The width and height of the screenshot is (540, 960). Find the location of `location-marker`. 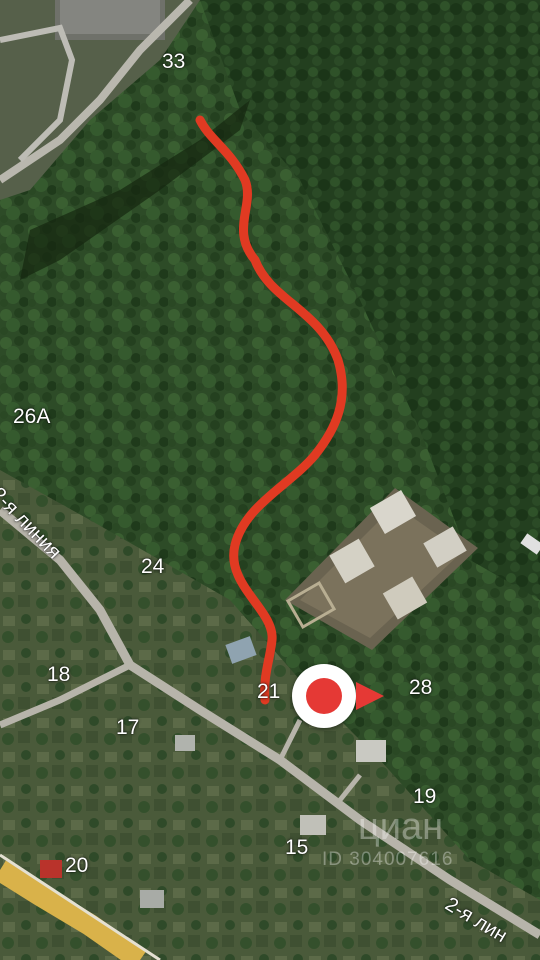

location-marker is located at coordinates (324, 696).